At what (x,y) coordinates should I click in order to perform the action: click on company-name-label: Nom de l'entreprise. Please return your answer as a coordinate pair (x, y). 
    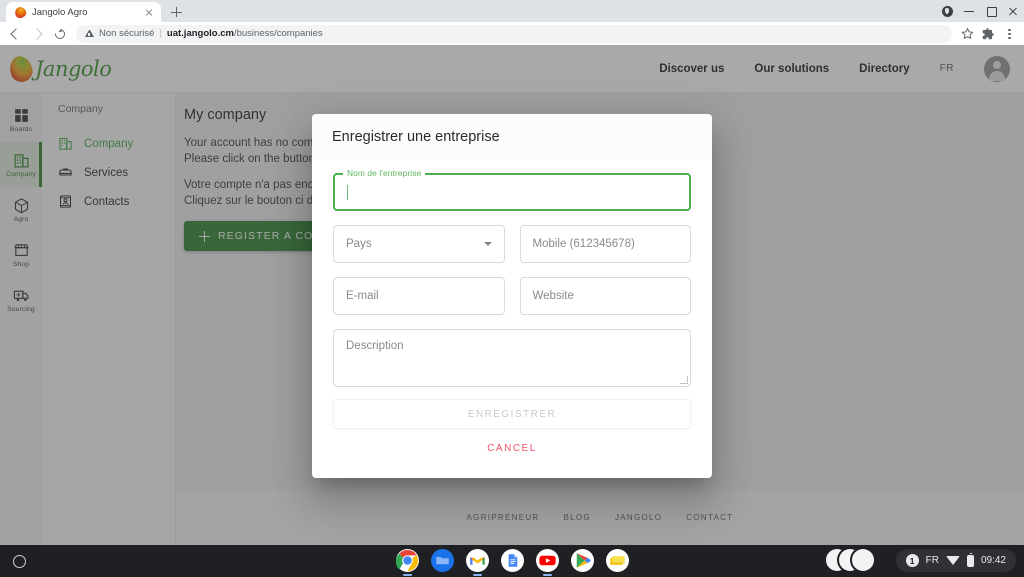
    Looking at the image, I should click on (384, 173).